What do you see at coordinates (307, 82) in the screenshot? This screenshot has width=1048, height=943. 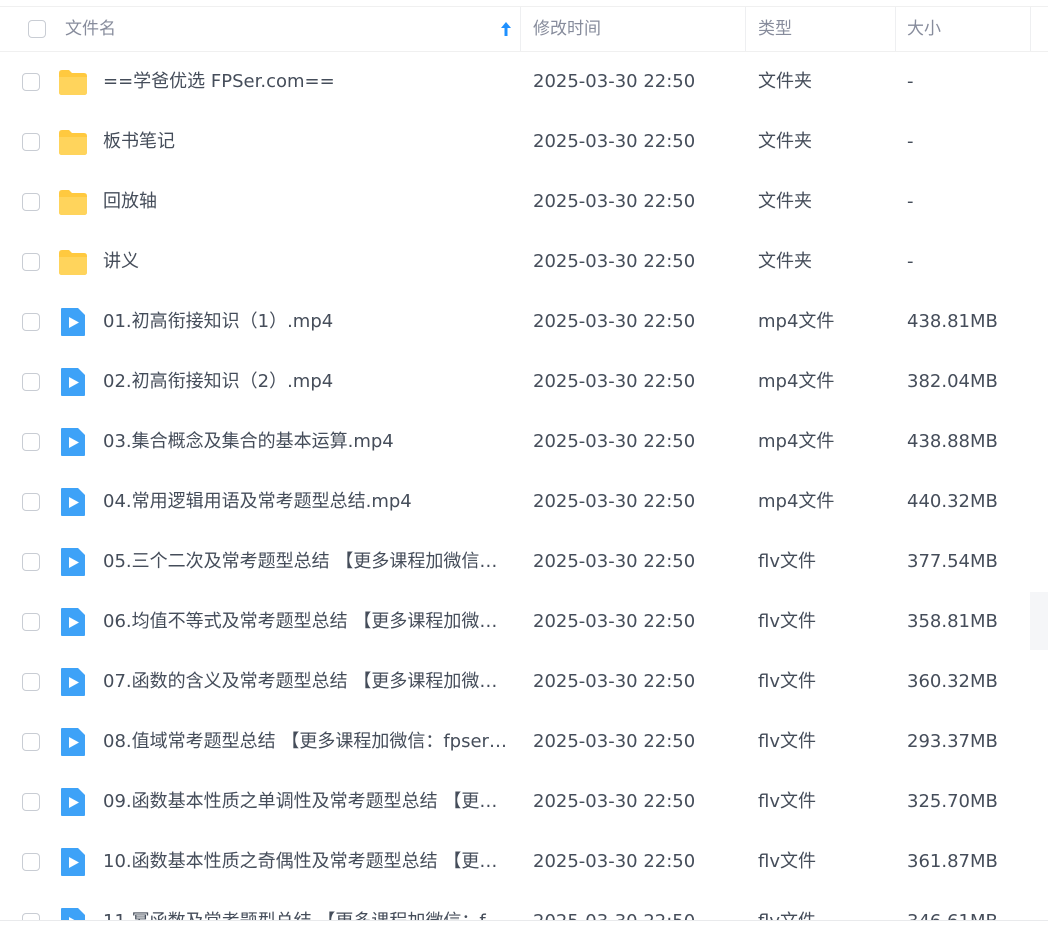 I see `file-name: ==学爸优选 FPSer.com==` at bounding box center [307, 82].